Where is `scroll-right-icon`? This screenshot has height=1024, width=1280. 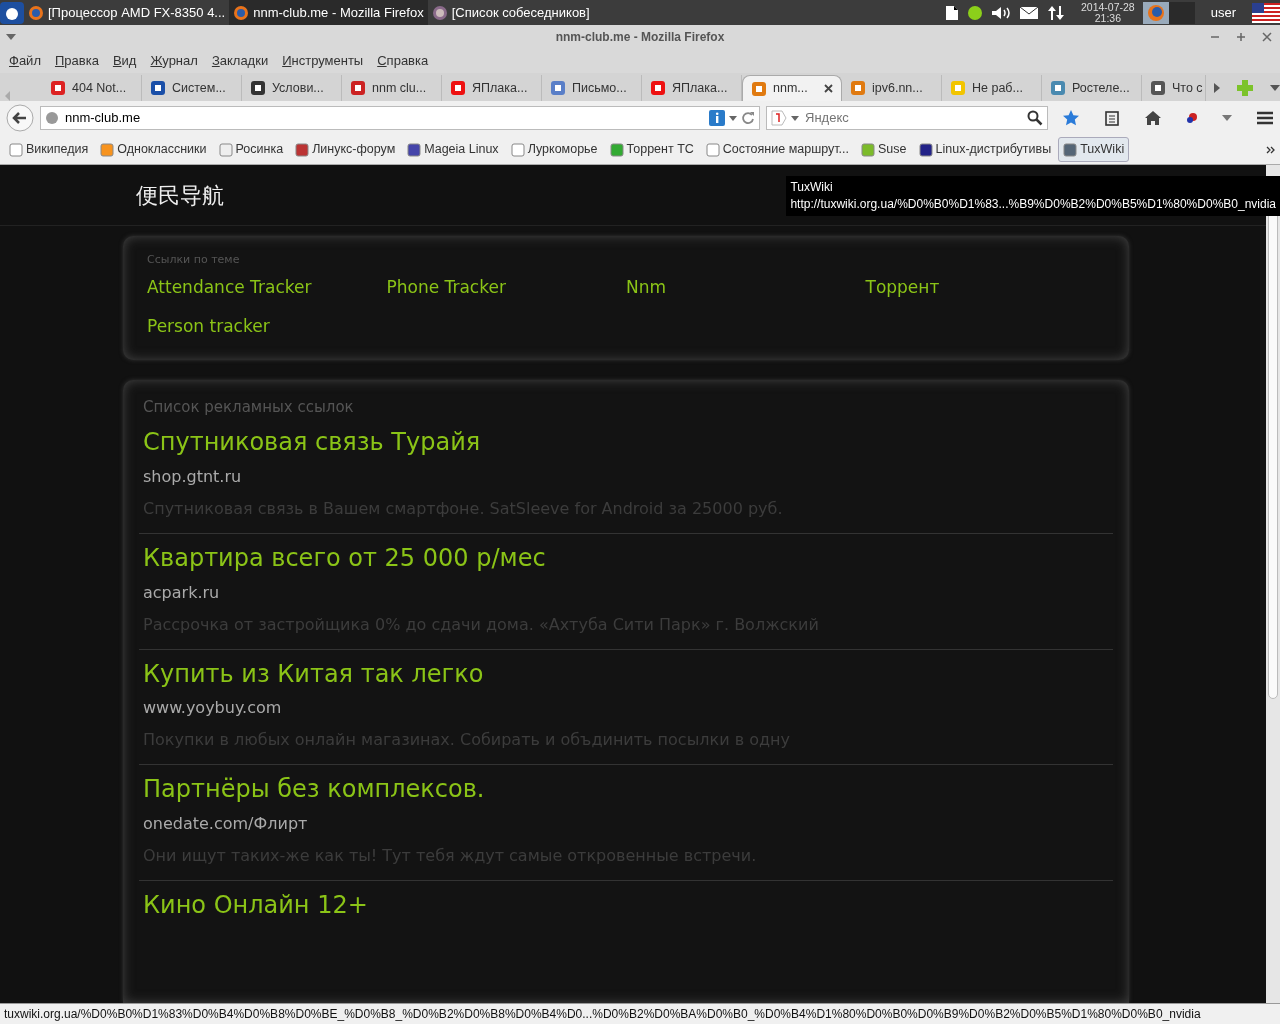
scroll-right-icon is located at coordinates (1217, 88).